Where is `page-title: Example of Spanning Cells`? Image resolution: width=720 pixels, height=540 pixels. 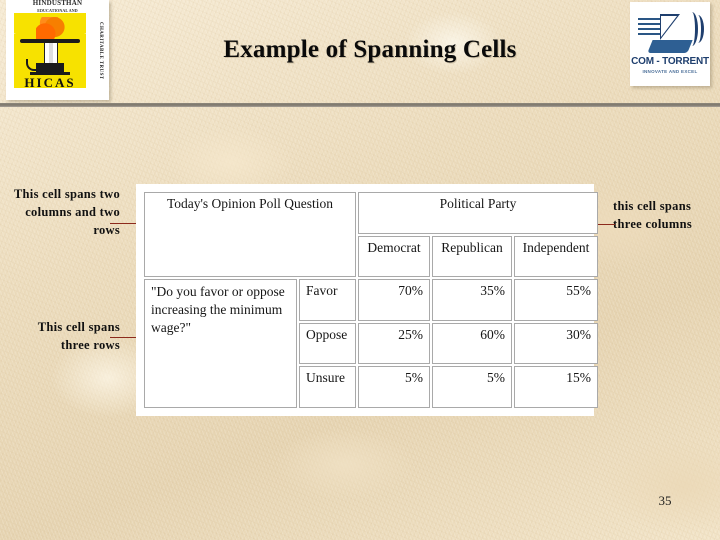 page-title: Example of Spanning Cells is located at coordinates (370, 49).